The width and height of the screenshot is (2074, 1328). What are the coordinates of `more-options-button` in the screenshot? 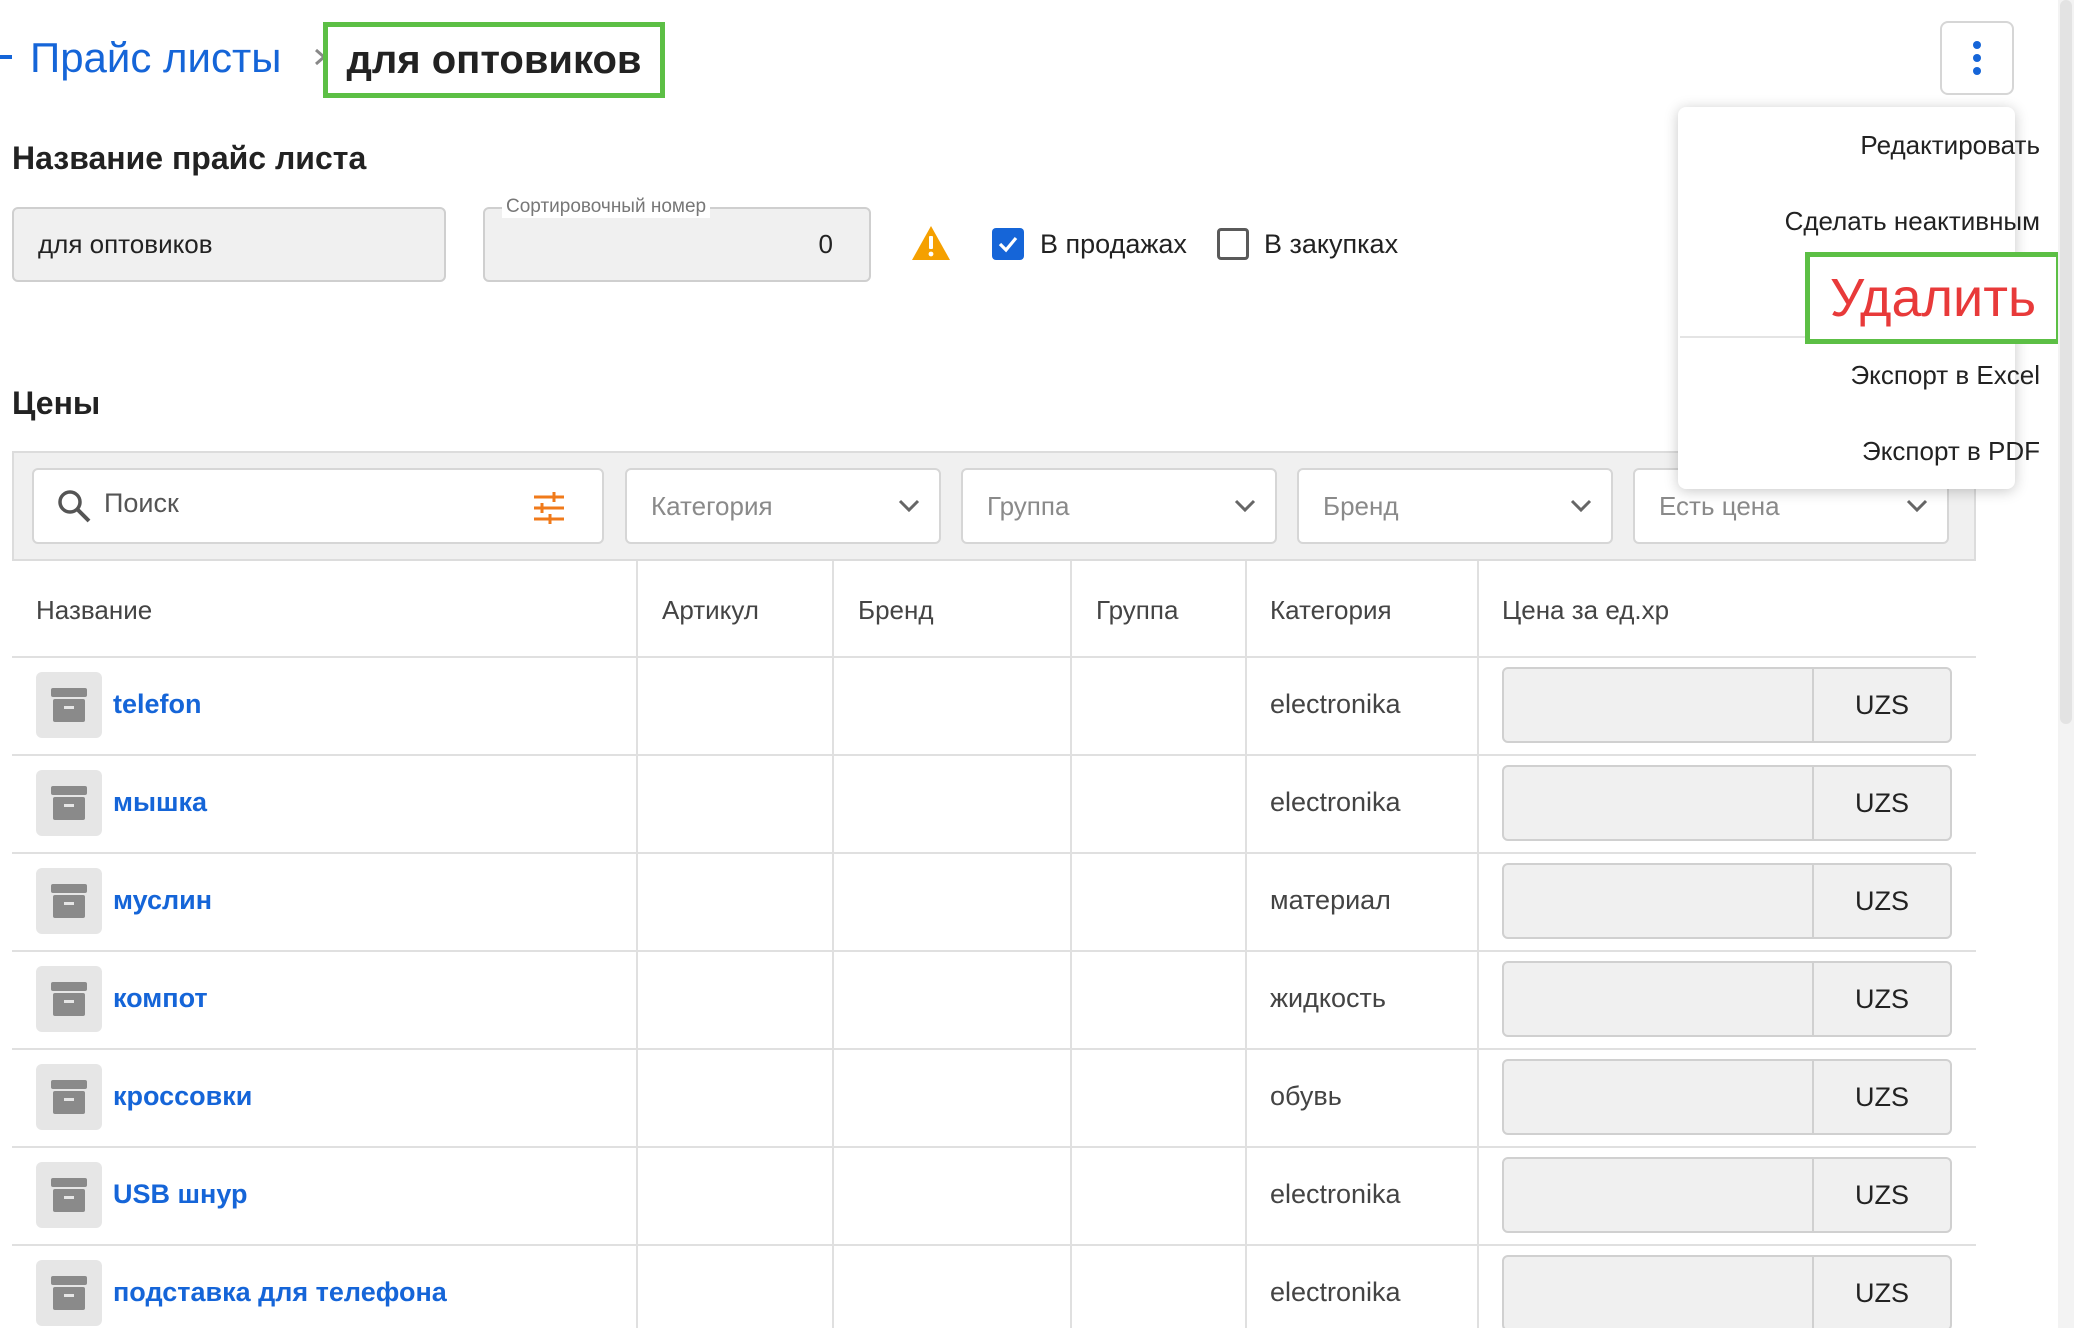 It's located at (1977, 58).